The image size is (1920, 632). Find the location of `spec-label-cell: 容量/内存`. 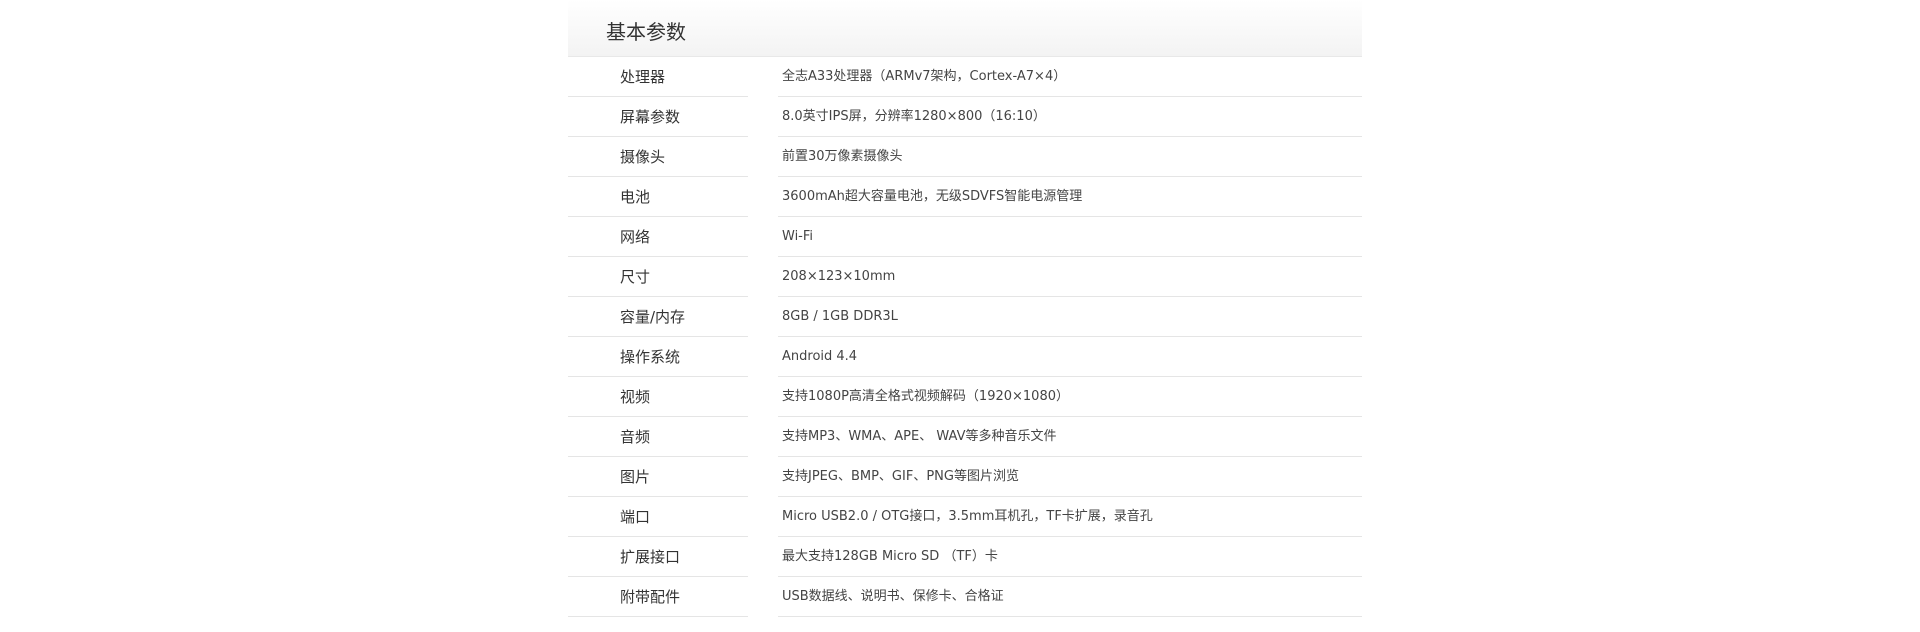

spec-label-cell: 容量/内存 is located at coordinates (658, 317).